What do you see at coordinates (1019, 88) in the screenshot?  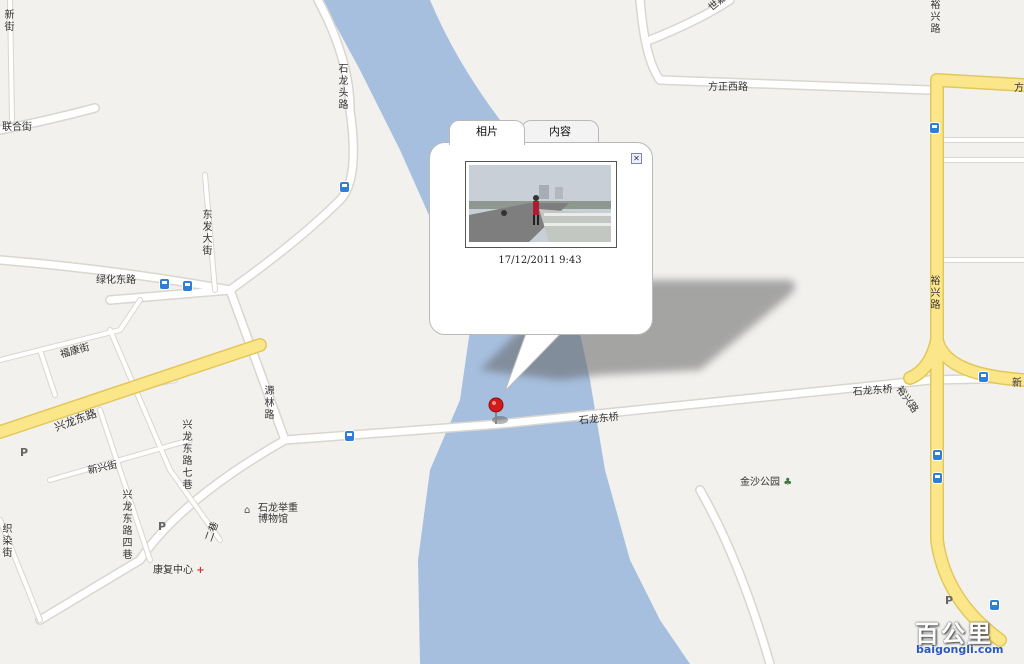 I see `road-label-fangzheng-edge: 方` at bounding box center [1019, 88].